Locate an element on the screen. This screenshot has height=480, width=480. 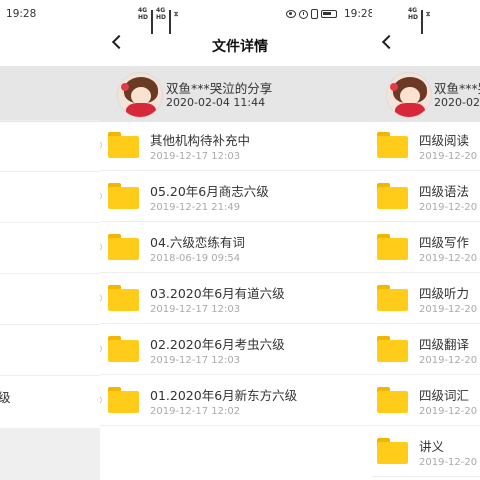
title-bar: 文件详情 is located at coordinates (236, 45).